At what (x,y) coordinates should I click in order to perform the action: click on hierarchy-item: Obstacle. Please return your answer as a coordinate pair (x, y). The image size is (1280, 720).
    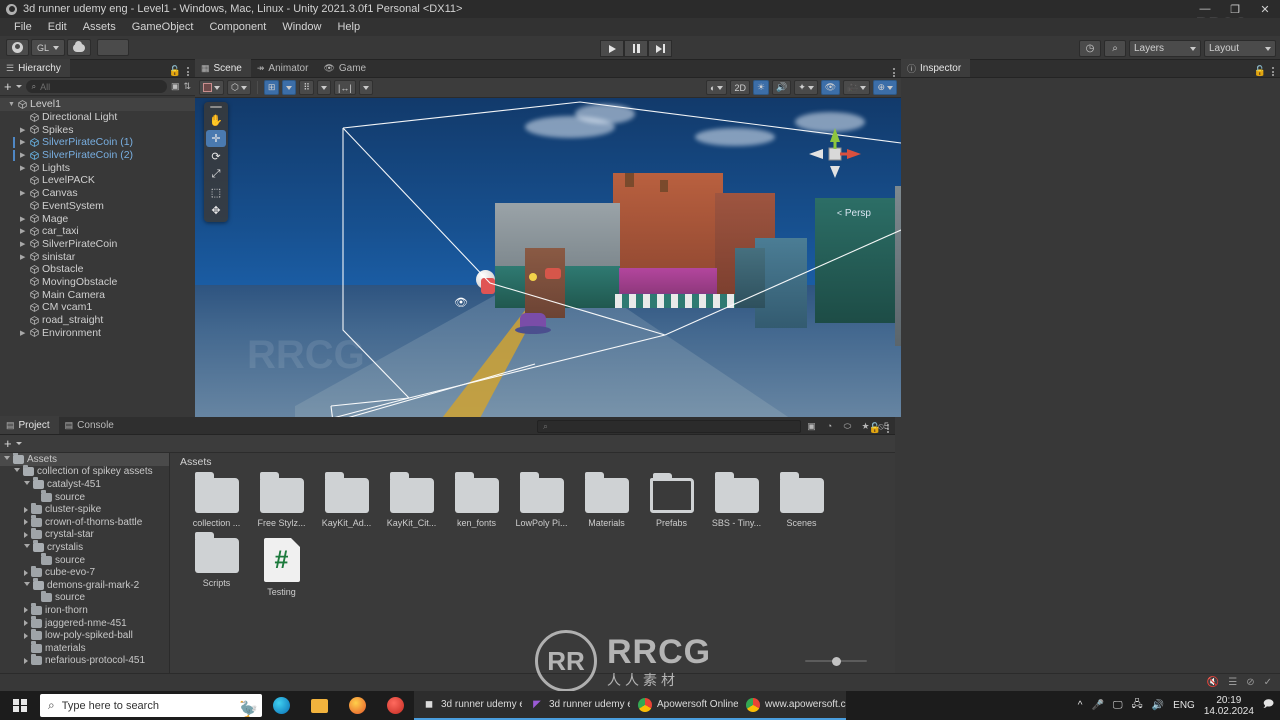
    Looking at the image, I should click on (97, 269).